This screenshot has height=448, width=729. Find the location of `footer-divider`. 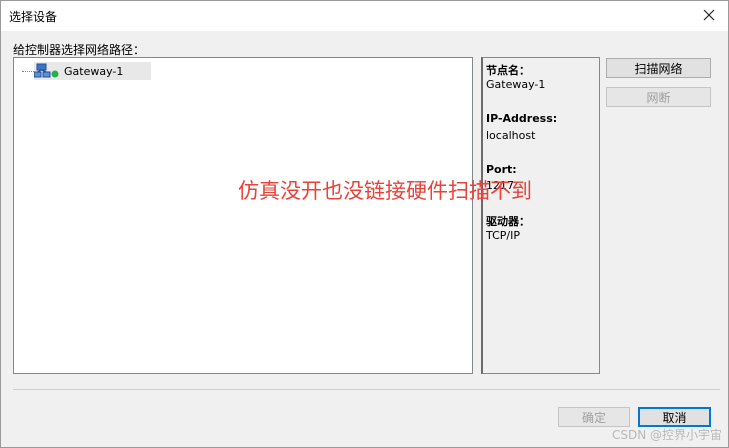

footer-divider is located at coordinates (366, 389).